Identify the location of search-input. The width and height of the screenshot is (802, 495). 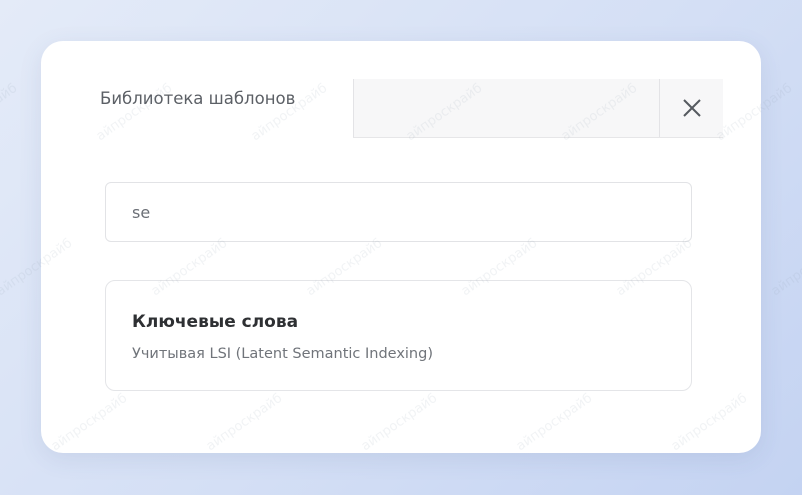
(398, 212).